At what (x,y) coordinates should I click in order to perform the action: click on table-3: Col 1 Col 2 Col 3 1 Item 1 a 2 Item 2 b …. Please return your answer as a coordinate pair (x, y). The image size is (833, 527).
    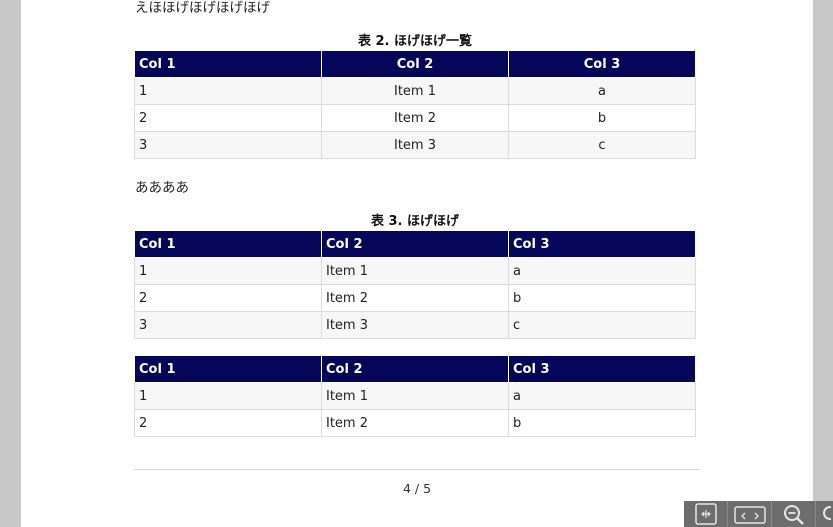
    Looking at the image, I should click on (415, 284).